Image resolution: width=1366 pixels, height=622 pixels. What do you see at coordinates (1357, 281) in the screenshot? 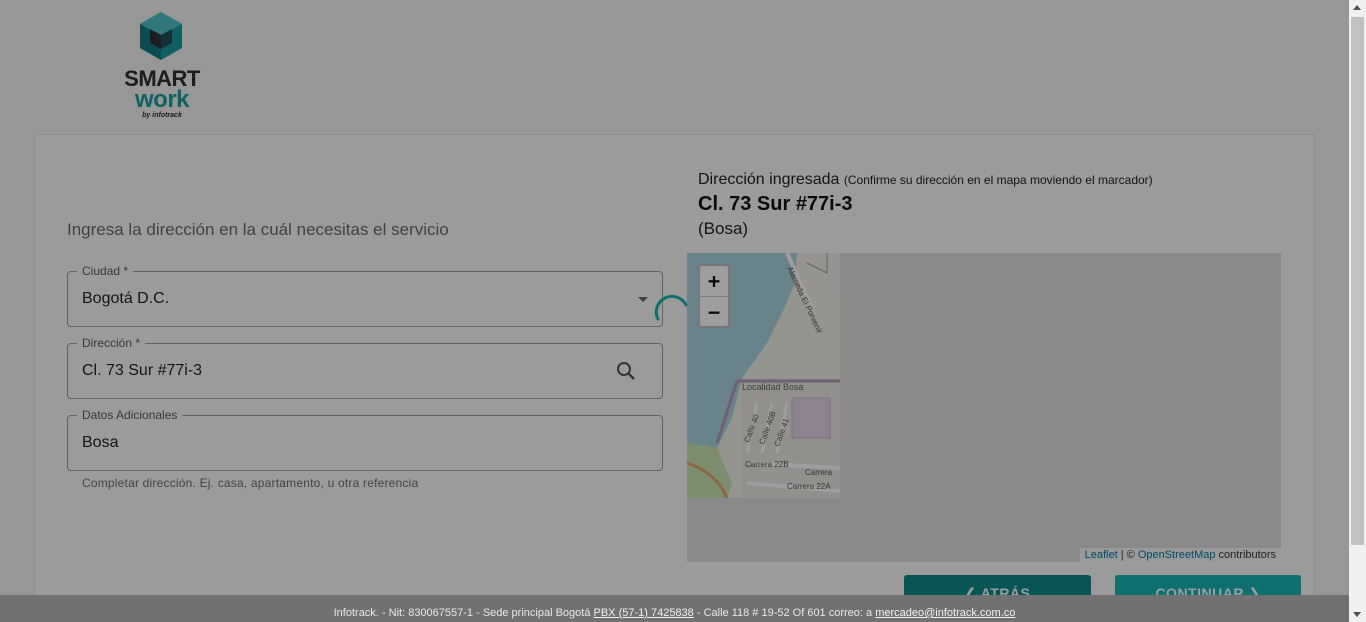
I see `scrollbar-thumb` at bounding box center [1357, 281].